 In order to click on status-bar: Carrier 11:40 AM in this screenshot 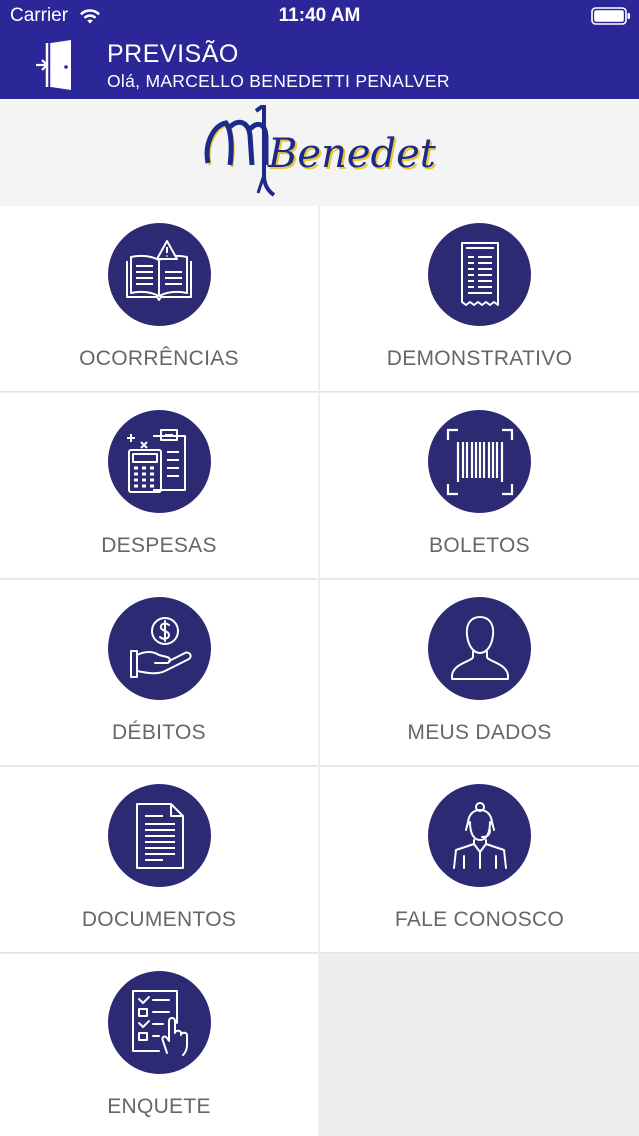, I will do `click(319, 17)`.